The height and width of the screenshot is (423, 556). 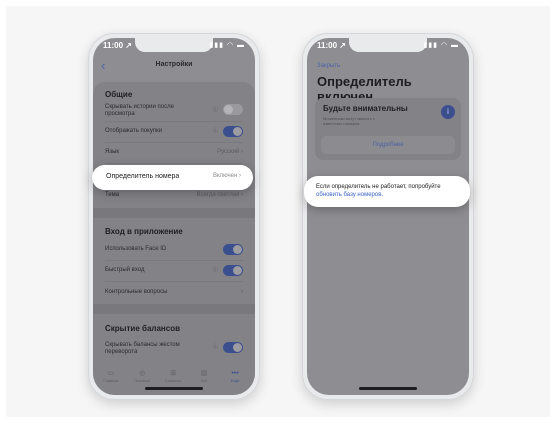 I want to click on row-hide-stories-label: Скрывать истории после просмотра, so click(x=139, y=110).